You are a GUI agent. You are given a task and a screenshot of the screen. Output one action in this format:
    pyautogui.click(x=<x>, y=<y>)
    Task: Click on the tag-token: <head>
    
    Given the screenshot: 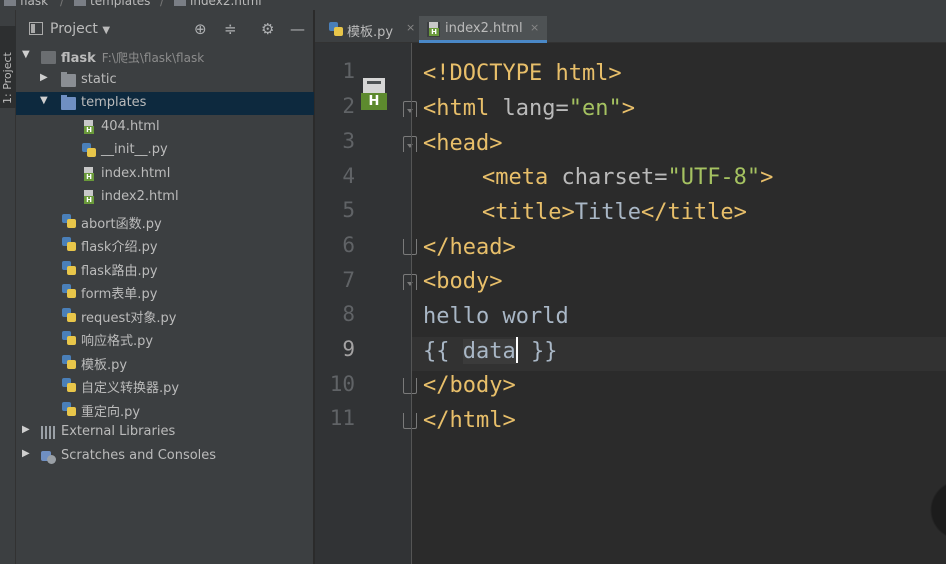 What is the action you would take?
    pyautogui.click(x=463, y=143)
    